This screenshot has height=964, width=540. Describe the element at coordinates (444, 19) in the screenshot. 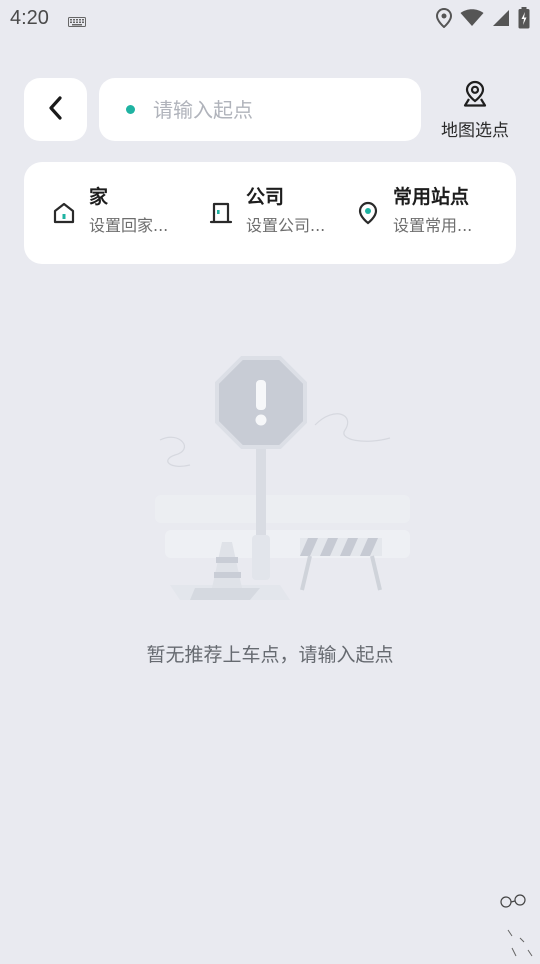

I see `location-icon` at that location.